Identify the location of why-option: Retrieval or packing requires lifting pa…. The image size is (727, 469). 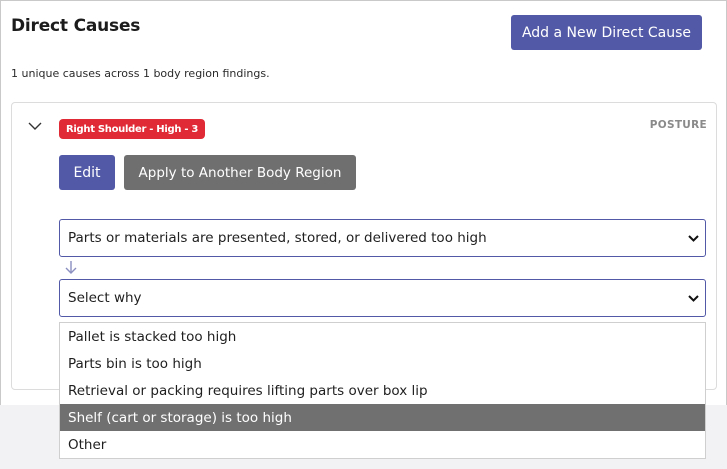
(382, 390).